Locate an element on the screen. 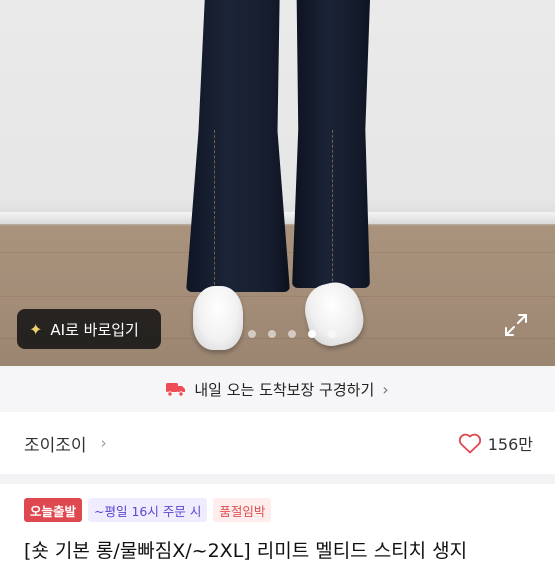 This screenshot has width=555, height=563. delivery-guarantee-banner: 내일 오는 도착보장 구경하기 › is located at coordinates (277, 389).